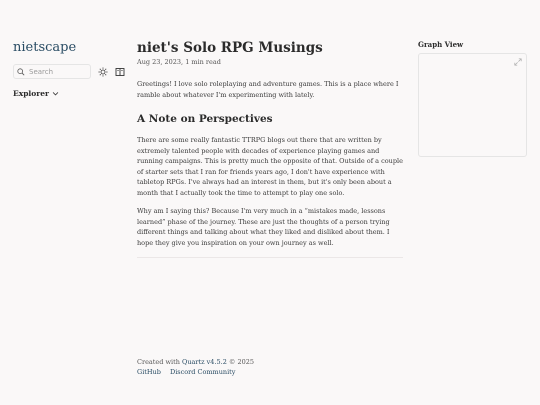 This screenshot has height=405, width=540. I want to click on graph-title: Graph View, so click(441, 44).